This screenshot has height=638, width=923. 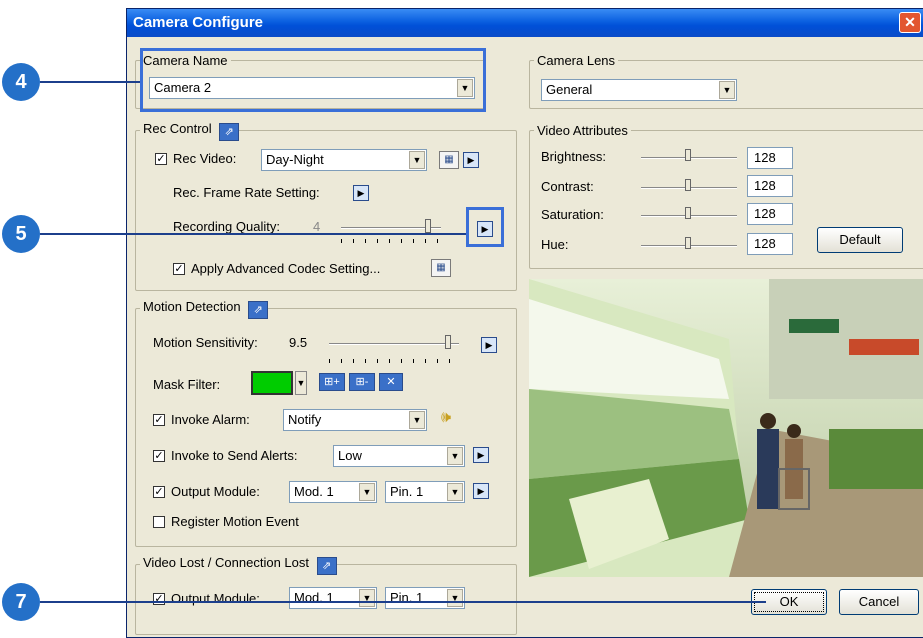 I want to click on callout-4: 4, so click(x=21, y=82).